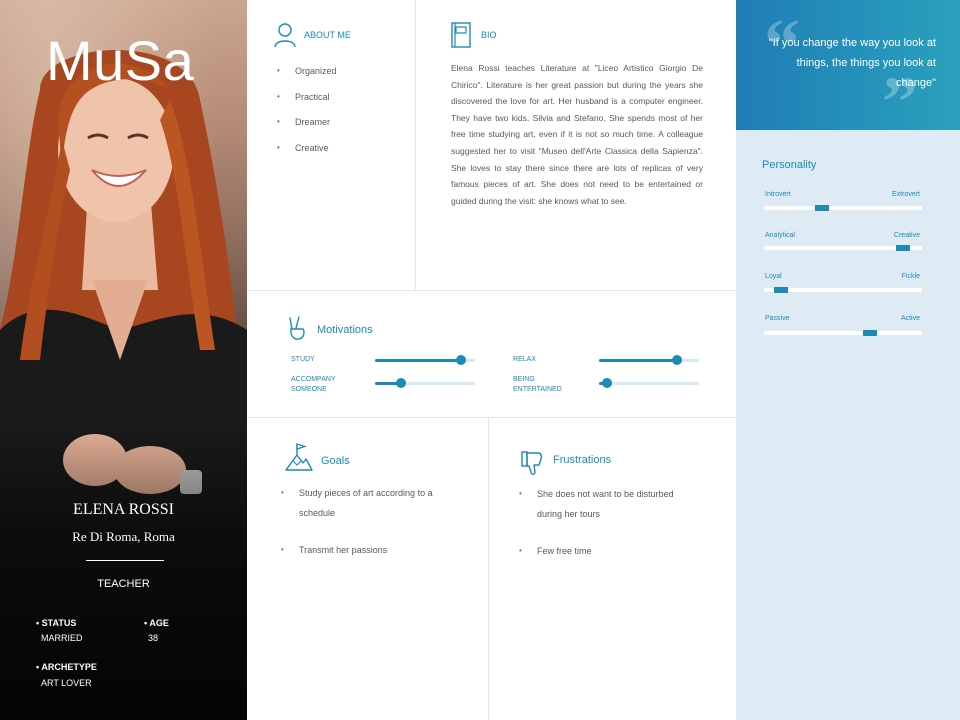  What do you see at coordinates (62, 638) in the screenshot?
I see `status-value: MARRIED` at bounding box center [62, 638].